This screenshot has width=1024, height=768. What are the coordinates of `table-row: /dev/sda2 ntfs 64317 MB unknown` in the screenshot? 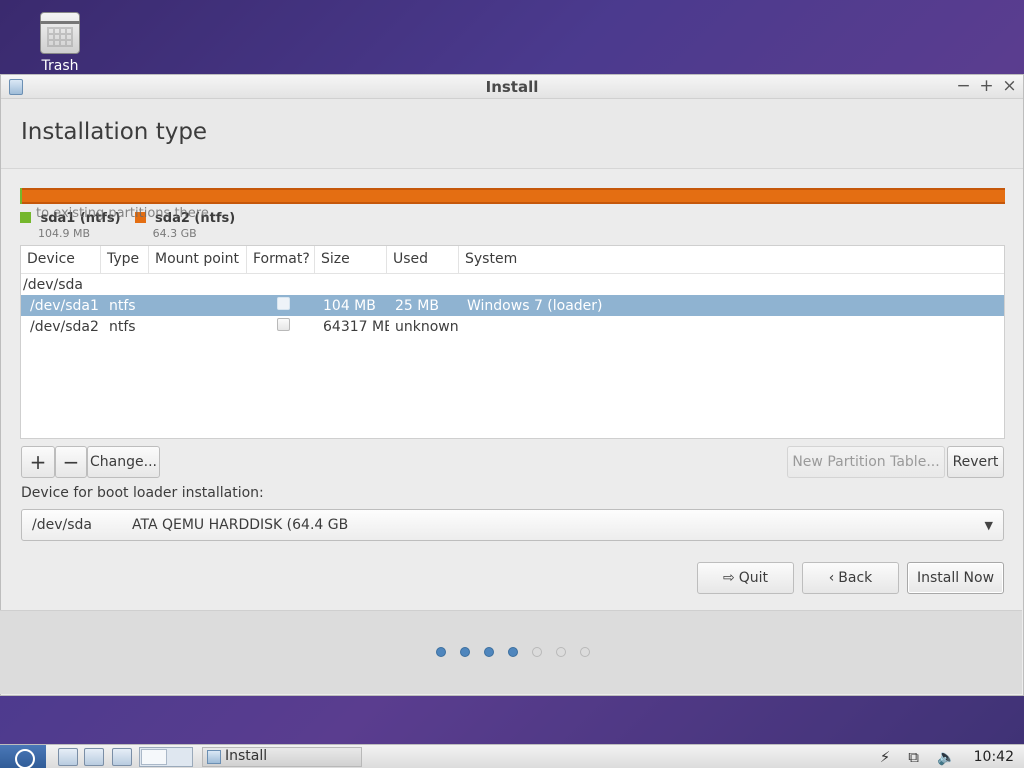 It's located at (512, 326).